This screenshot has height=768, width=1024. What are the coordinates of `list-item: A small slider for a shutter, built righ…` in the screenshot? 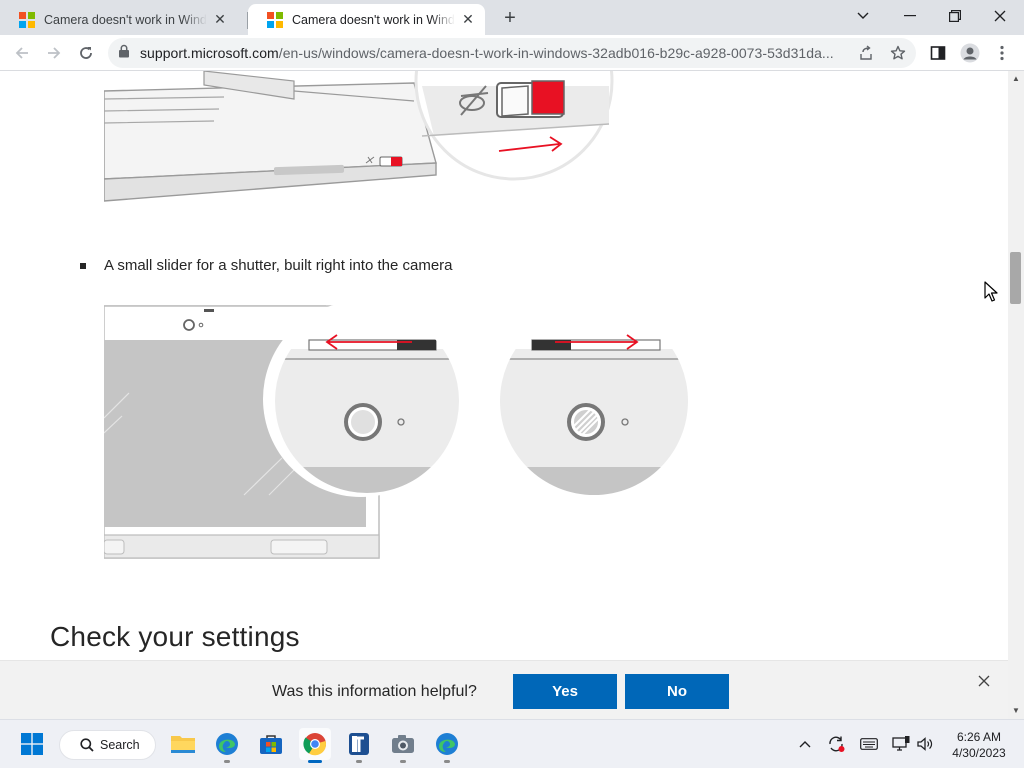 It's located at (266, 265).